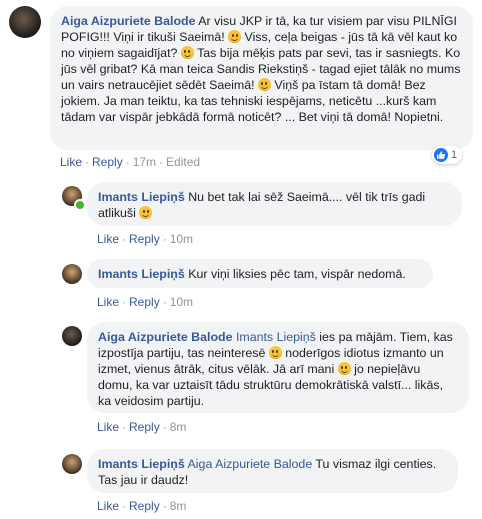  I want to click on reaction-summary: 1, so click(447, 155).